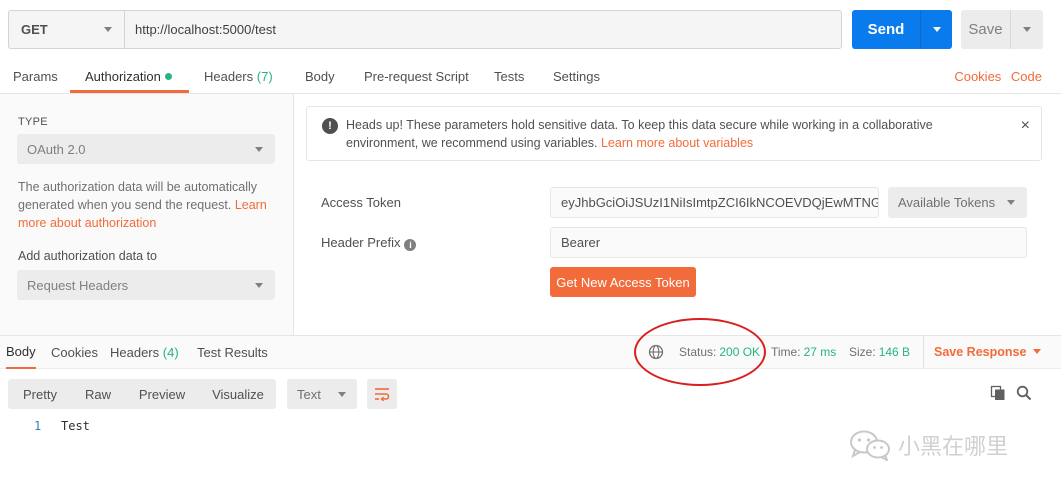  I want to click on tab-authorization: Authorization, so click(129, 77).